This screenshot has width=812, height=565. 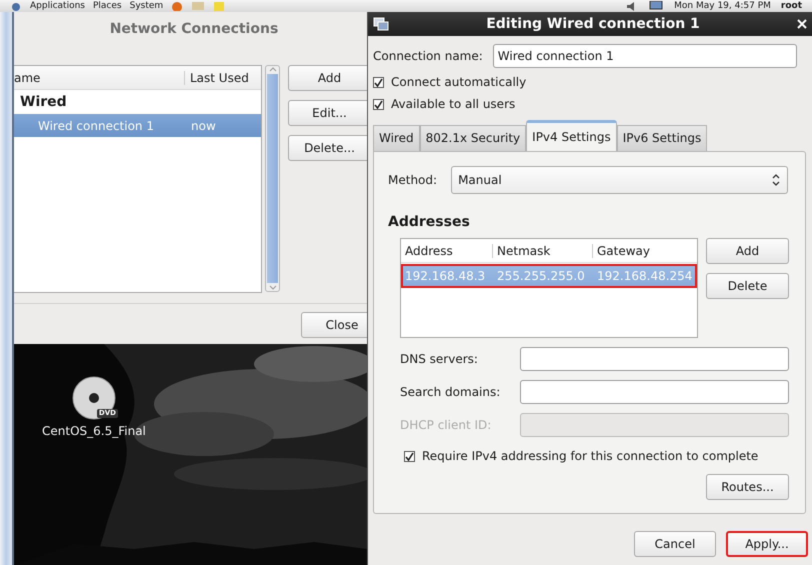 I want to click on tab: Wired, so click(x=396, y=138).